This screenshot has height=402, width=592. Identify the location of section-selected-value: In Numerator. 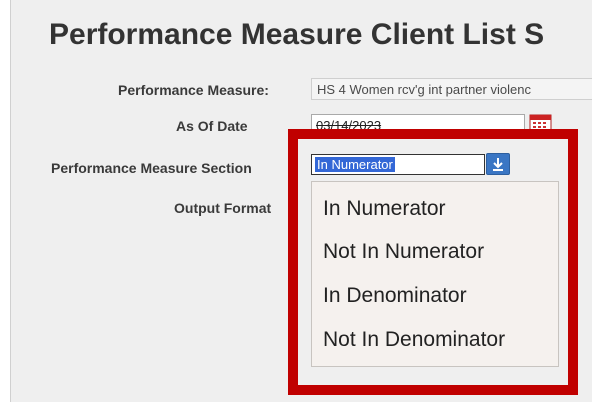
(355, 164).